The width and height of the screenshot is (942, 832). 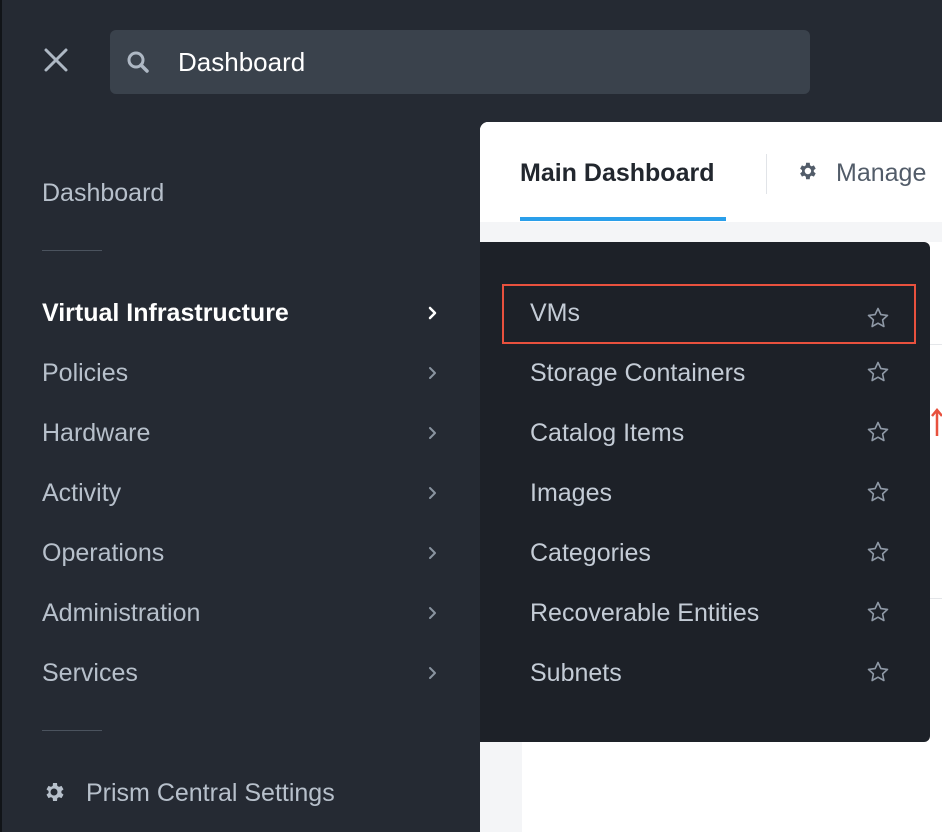 I want to click on alert-graphic-fragment, so click(x=936, y=423).